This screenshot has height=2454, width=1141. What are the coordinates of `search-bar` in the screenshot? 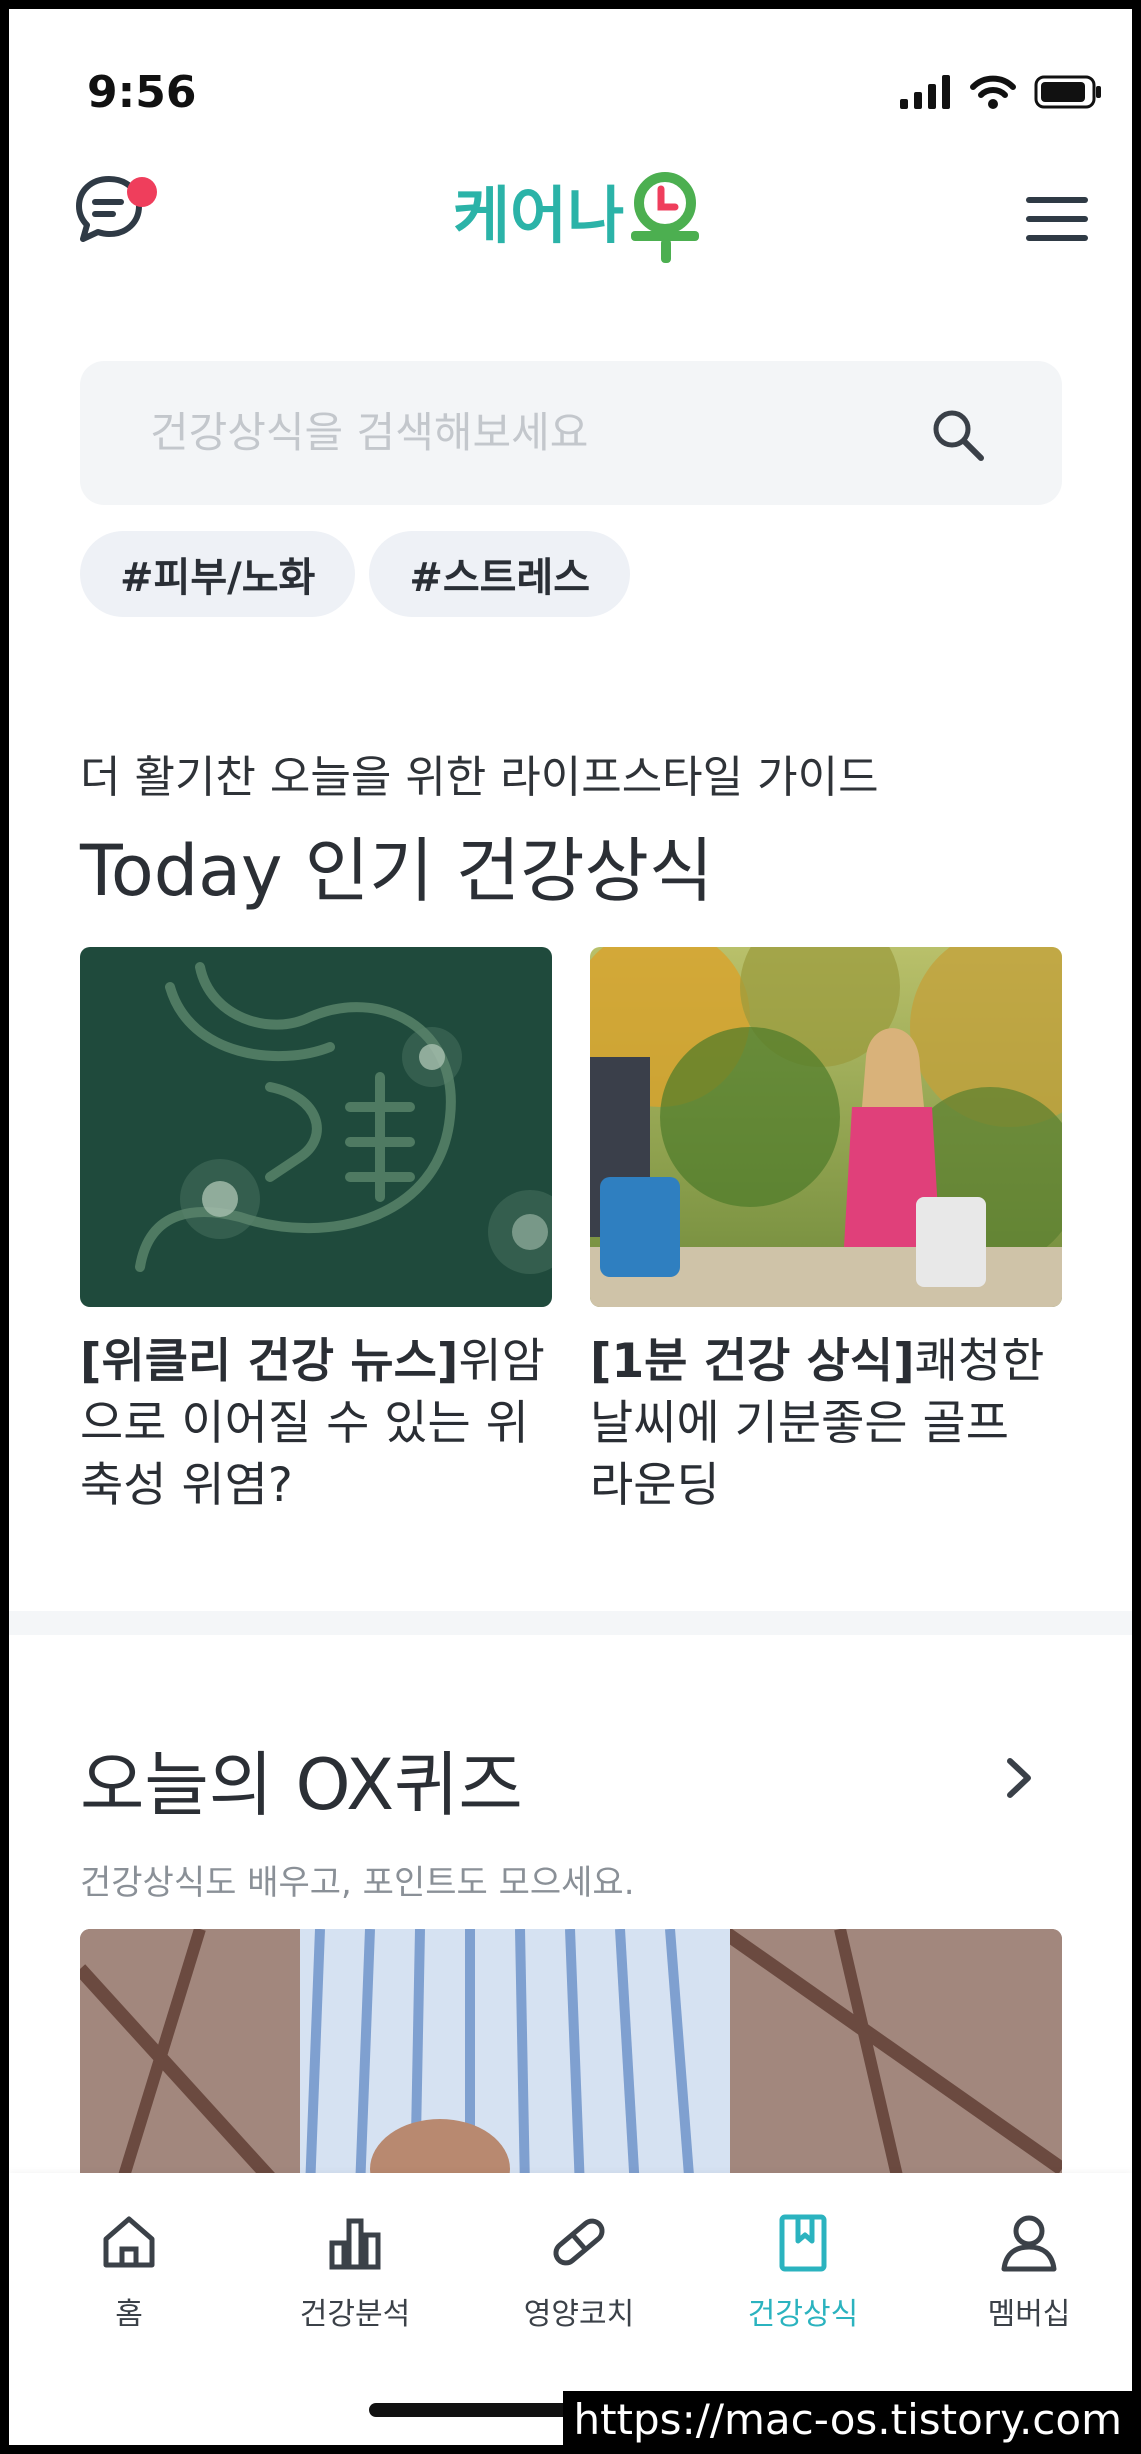 It's located at (571, 433).